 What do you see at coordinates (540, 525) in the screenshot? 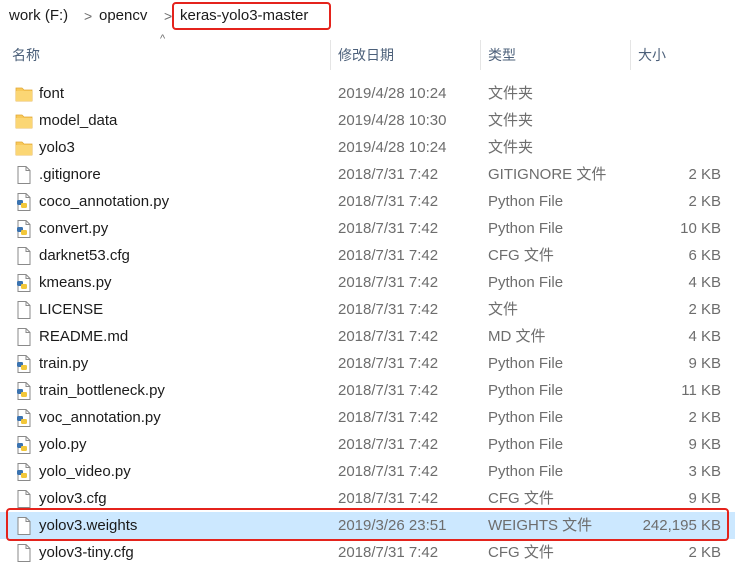
I see `file-type: WEIGHTS 文件` at bounding box center [540, 525].